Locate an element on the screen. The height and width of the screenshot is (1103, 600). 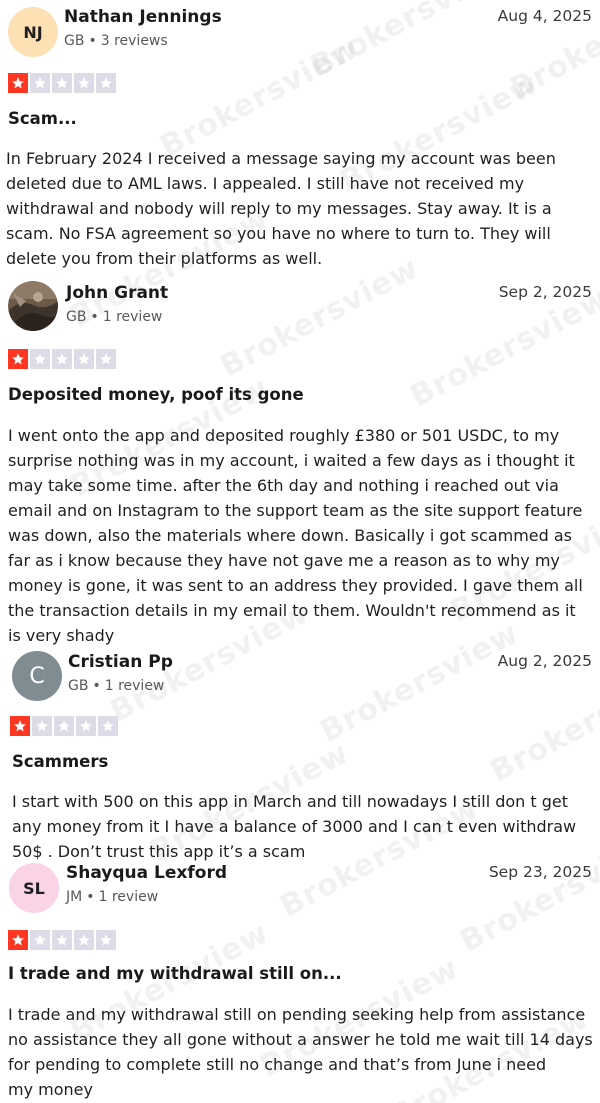
avatar: NJ is located at coordinates (33, 32).